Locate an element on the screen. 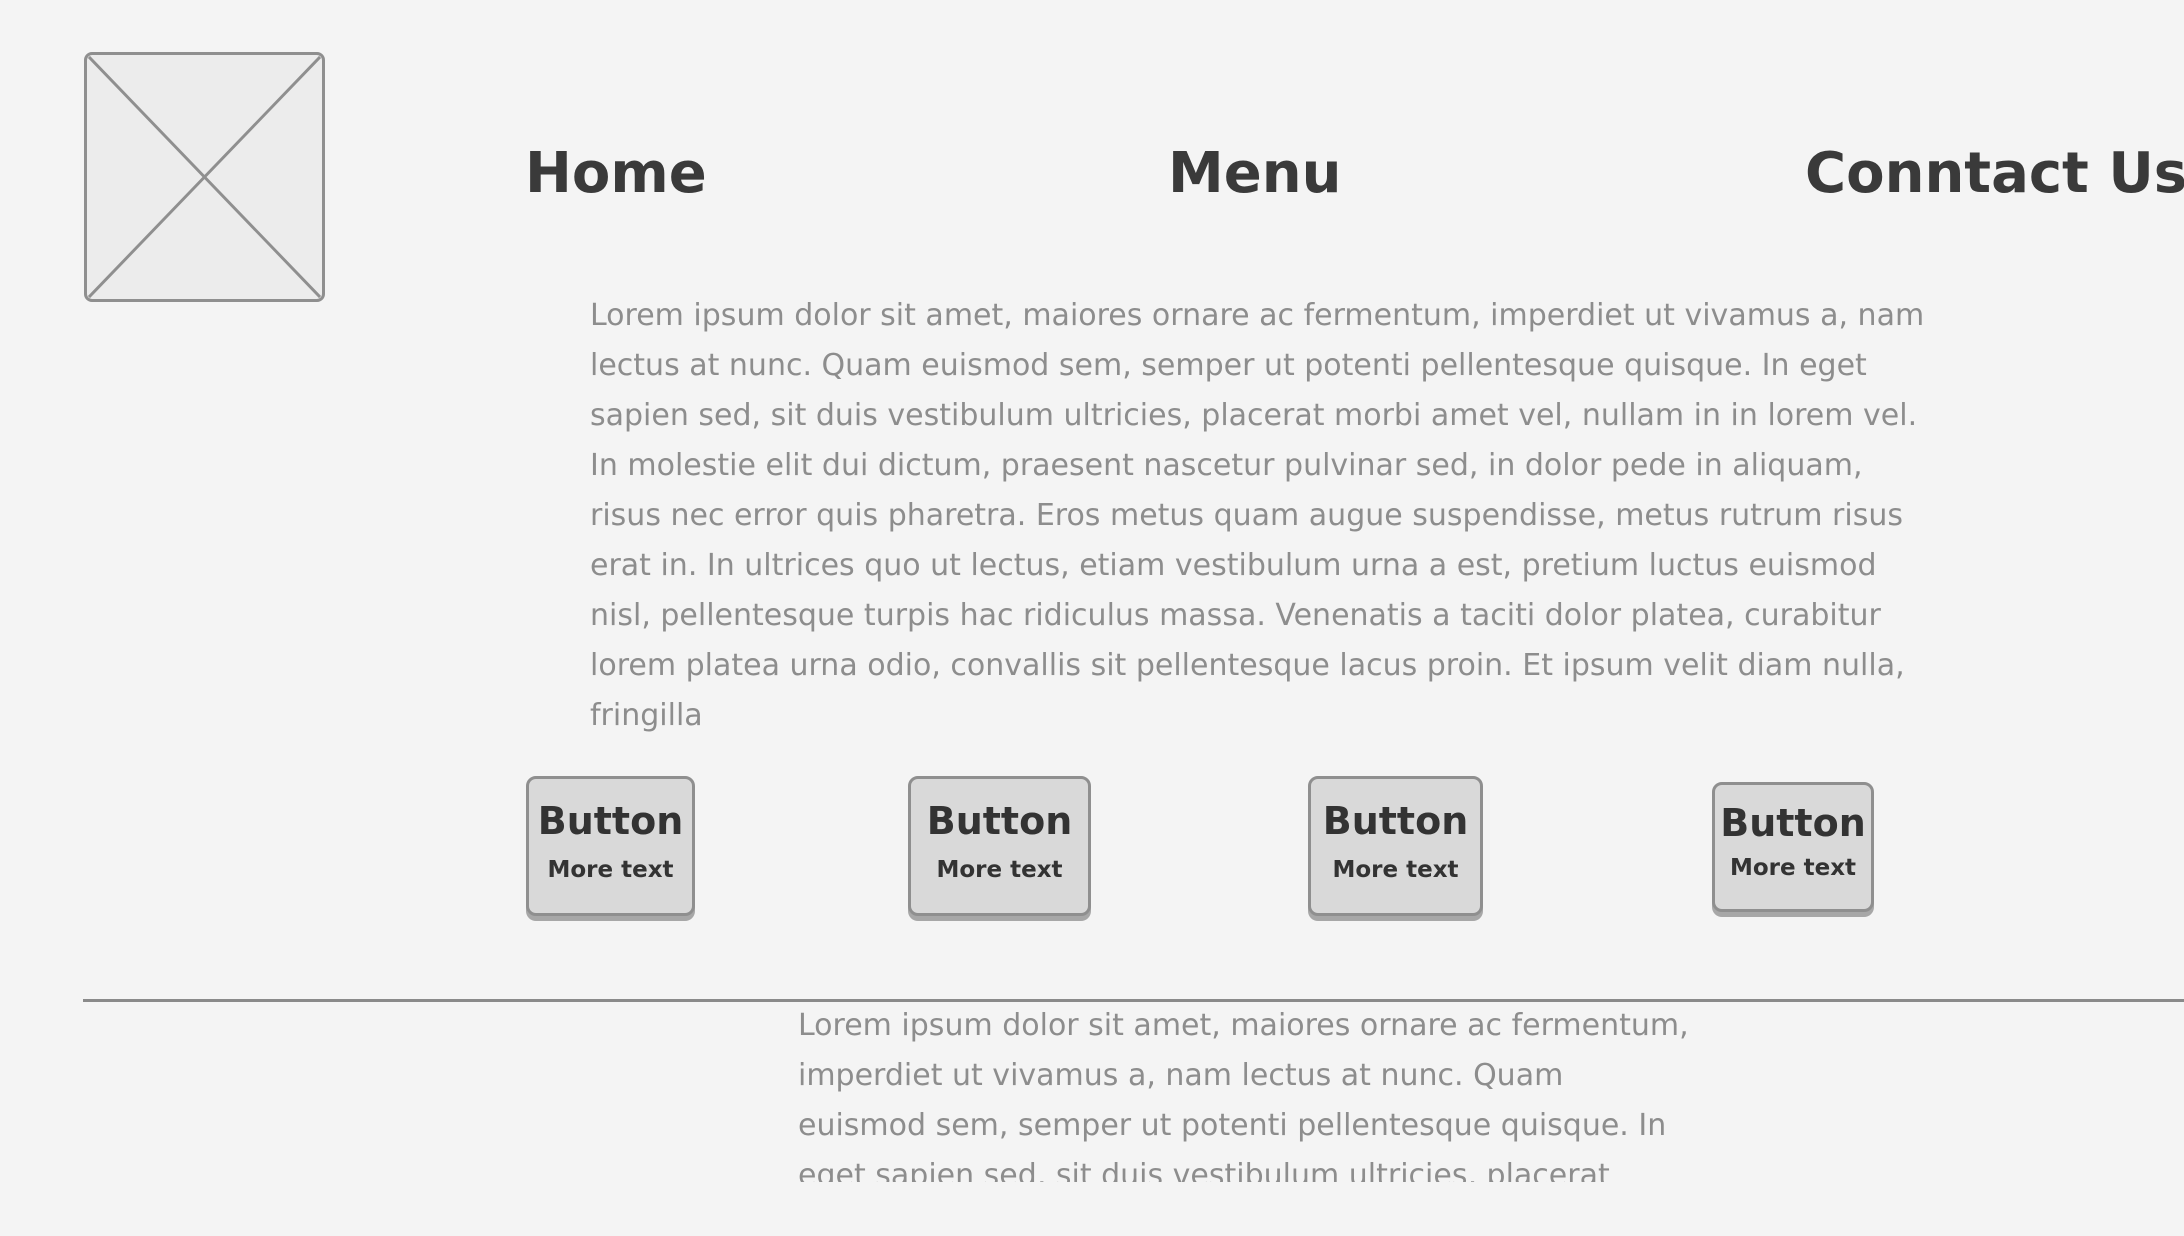 The width and height of the screenshot is (2184, 1236). button-4: Button More text is located at coordinates (1793, 847).